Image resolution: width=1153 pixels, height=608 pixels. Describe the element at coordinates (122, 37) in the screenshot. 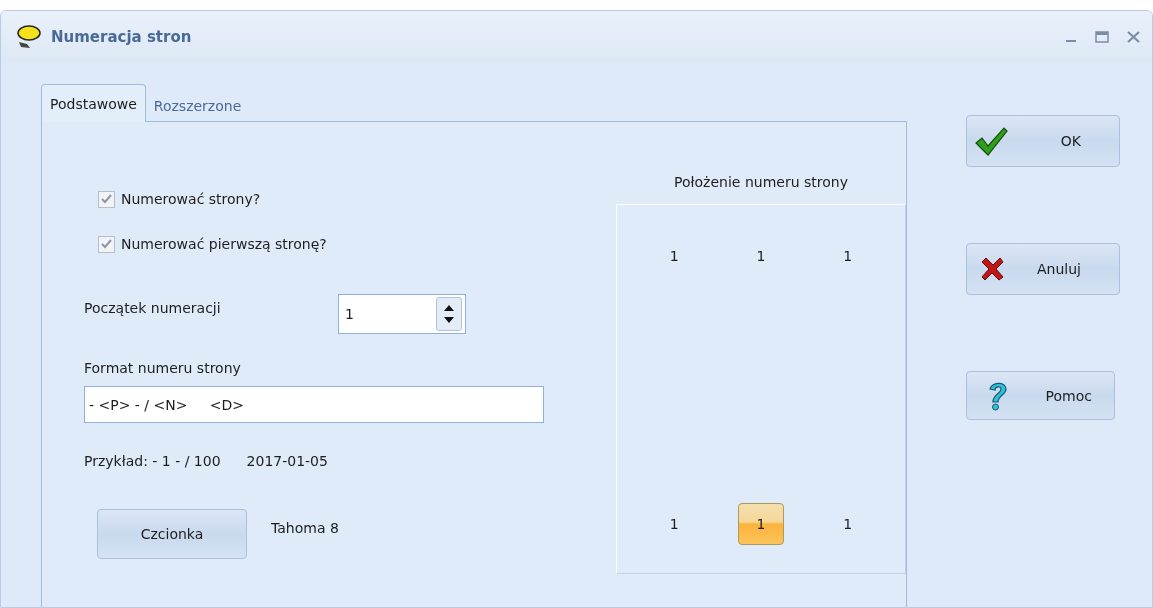

I see `window-title: Numeracja stron` at that location.